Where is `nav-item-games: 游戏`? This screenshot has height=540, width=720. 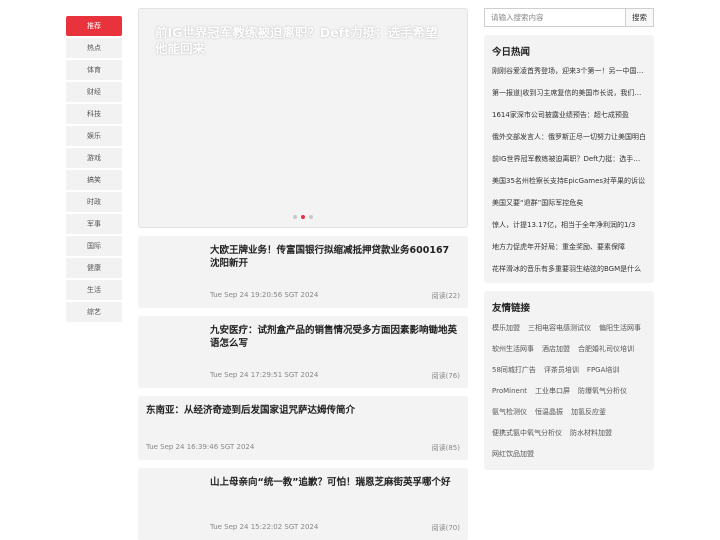 nav-item-games: 游戏 is located at coordinates (94, 158).